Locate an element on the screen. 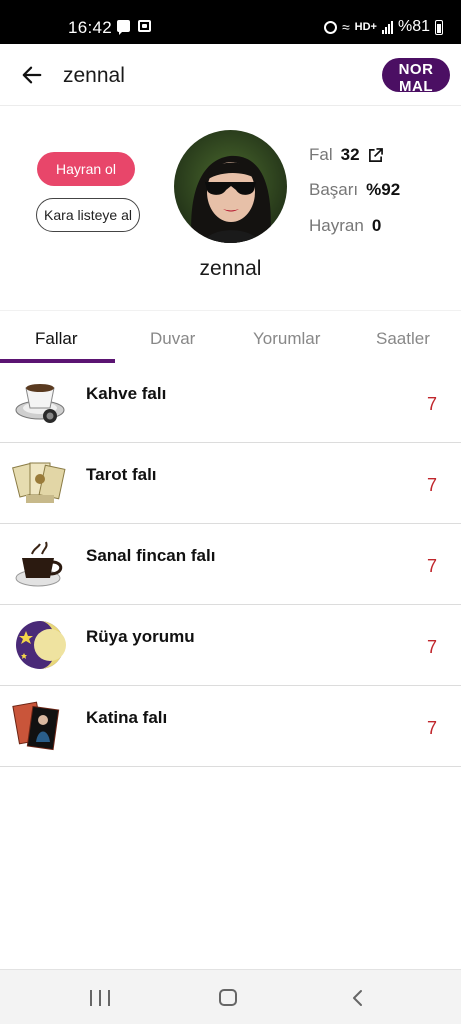 The width and height of the screenshot is (461, 1024). chevron-left-icon is located at coordinates (358, 998).